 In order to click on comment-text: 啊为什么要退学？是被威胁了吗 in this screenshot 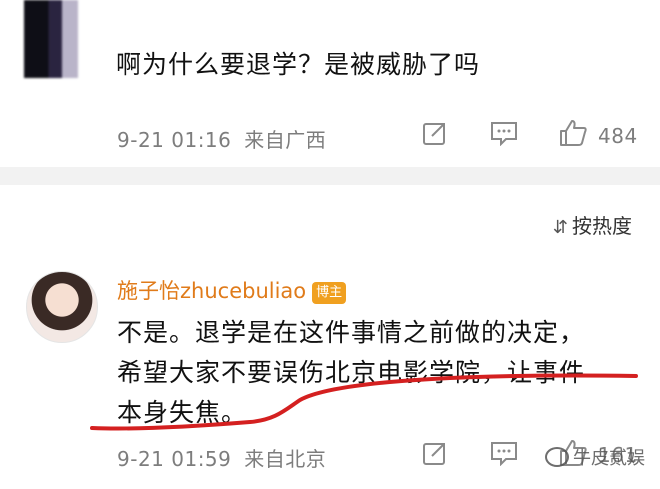, I will do `click(298, 64)`.